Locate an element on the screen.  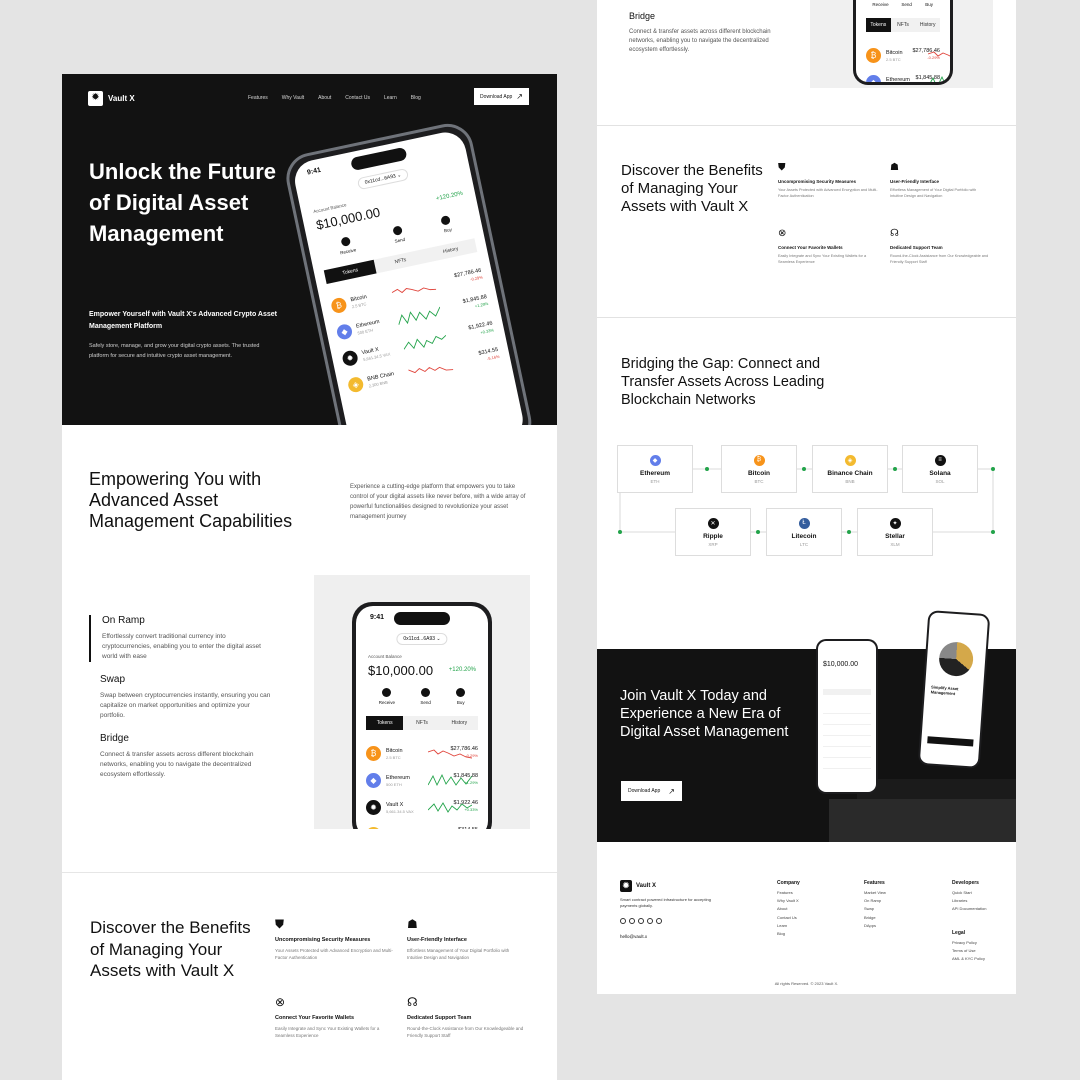
footer-link: Libraries is located at coordinates (969, 901).